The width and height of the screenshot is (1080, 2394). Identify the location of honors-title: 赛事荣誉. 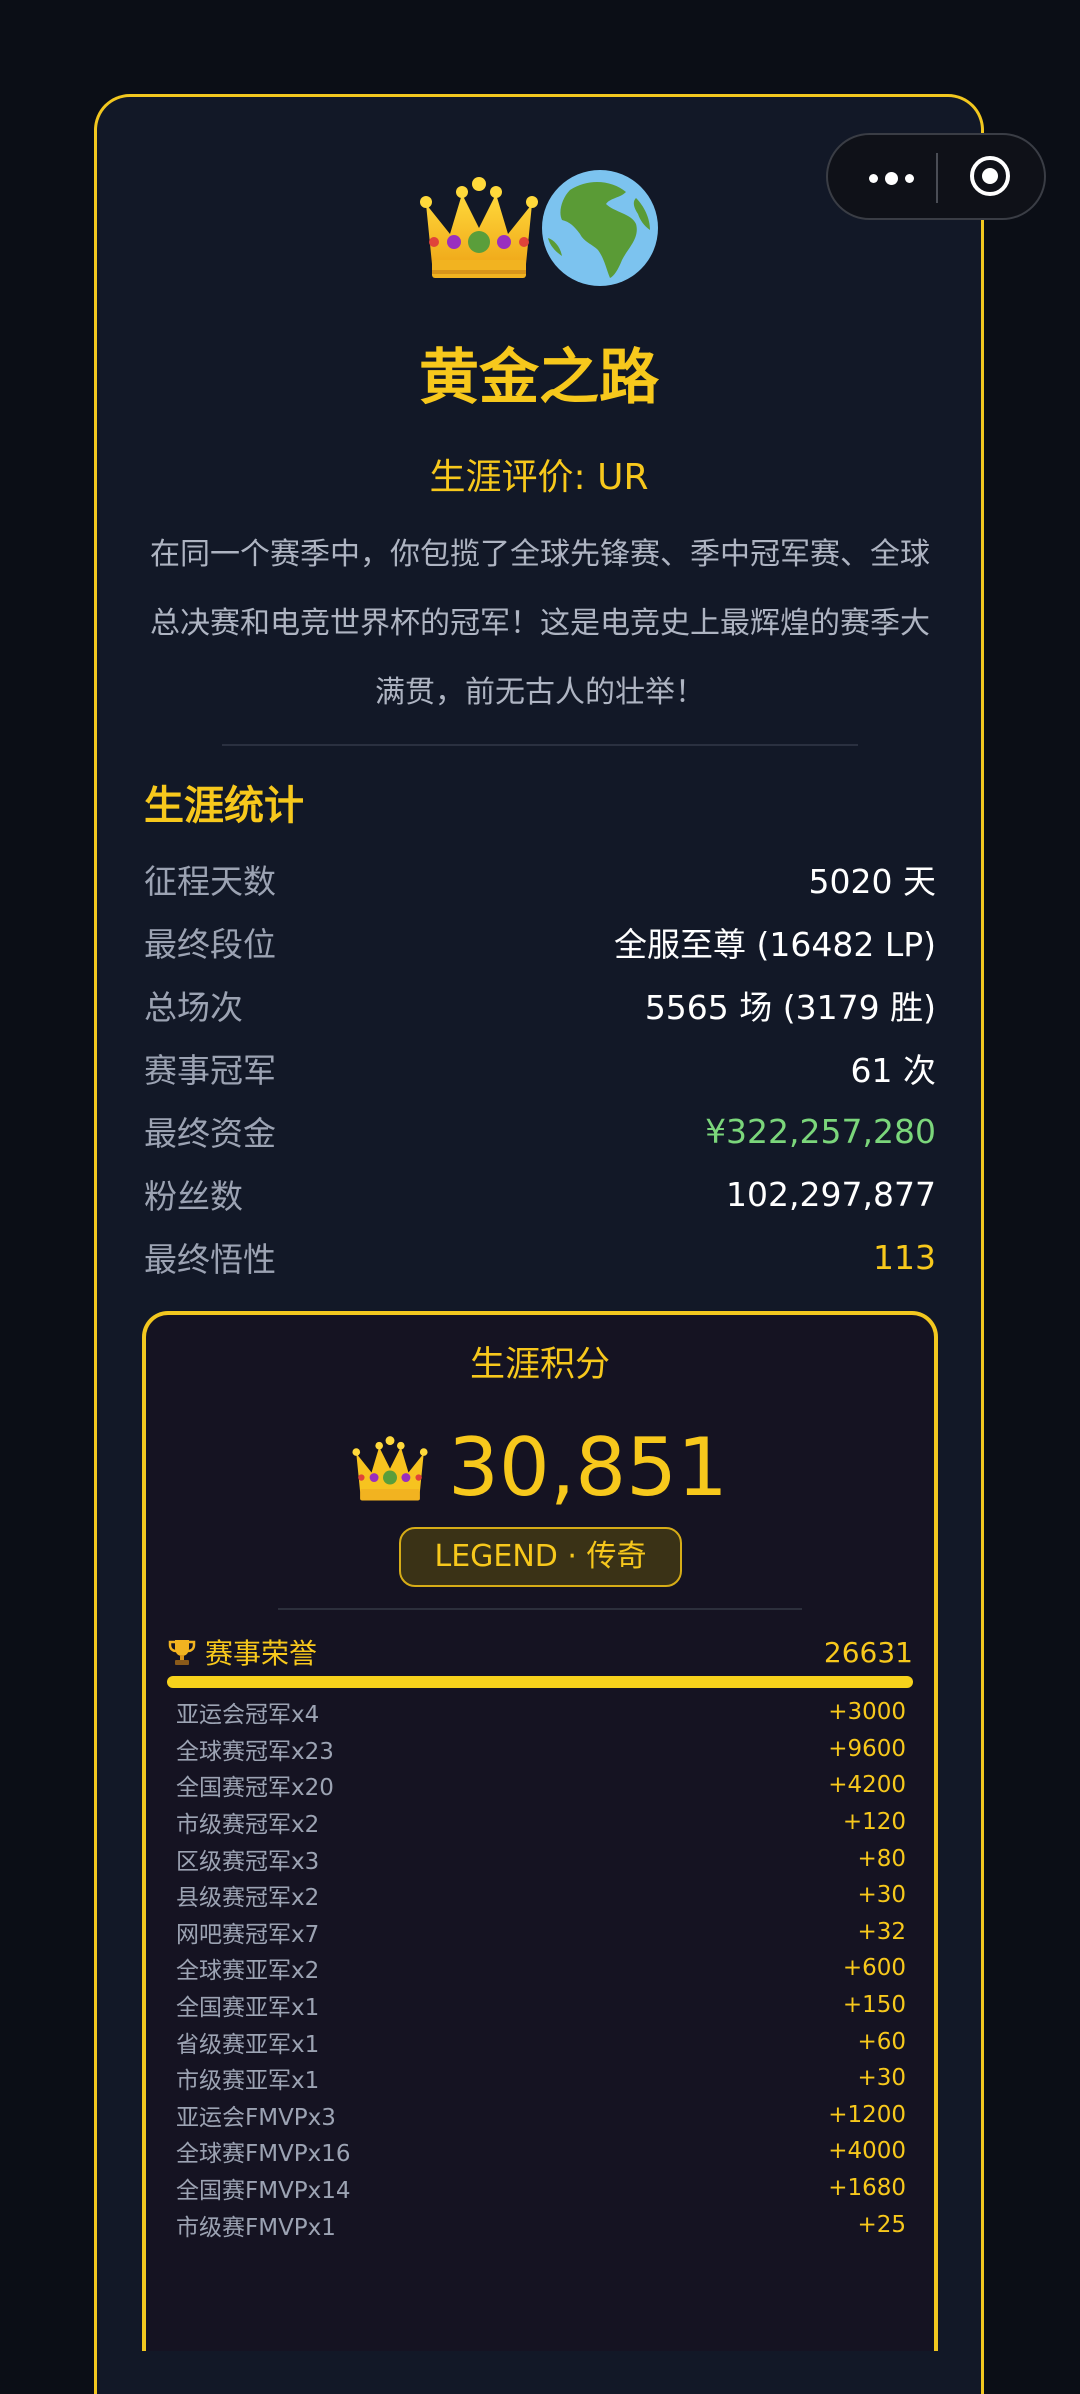
(242, 1652).